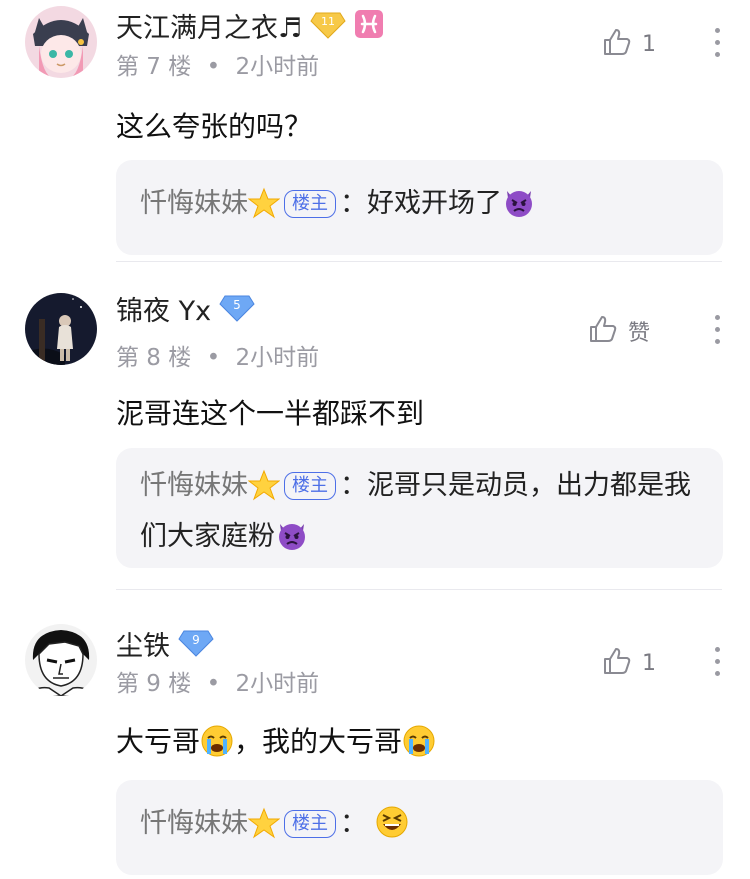  I want to click on like-button: 赞, so click(619, 331).